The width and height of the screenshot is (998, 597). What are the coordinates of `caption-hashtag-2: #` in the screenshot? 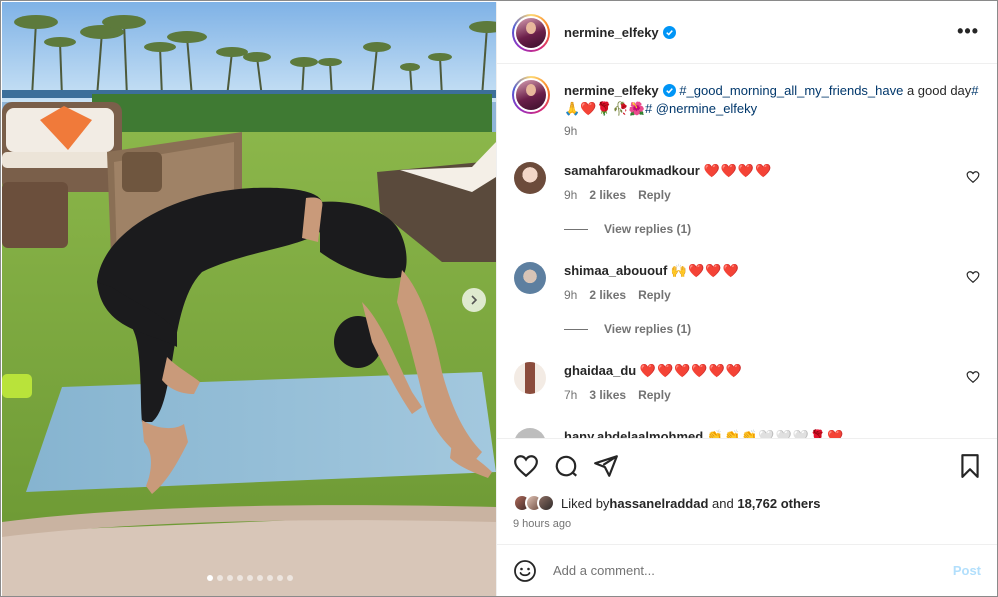 It's located at (974, 90).